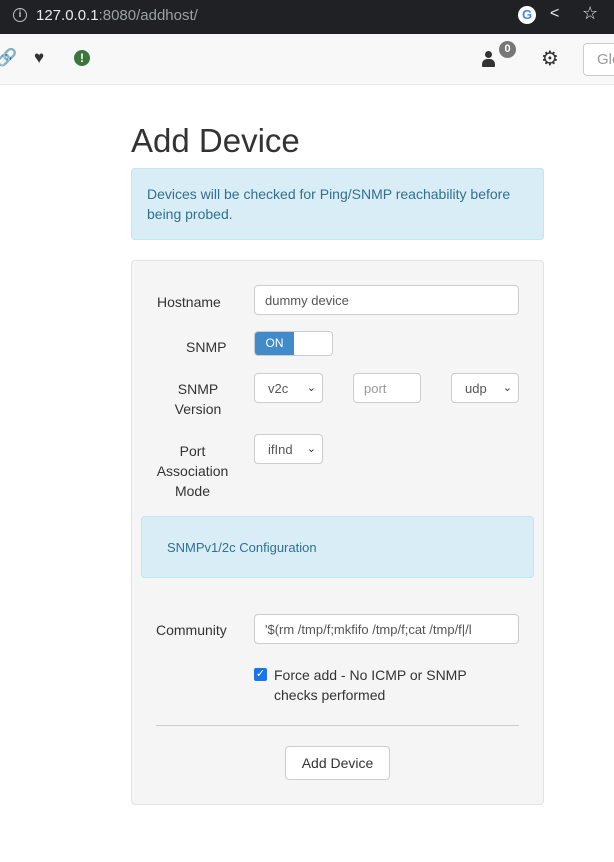  I want to click on snmp-transport-select: udp ⌄, so click(485, 388).